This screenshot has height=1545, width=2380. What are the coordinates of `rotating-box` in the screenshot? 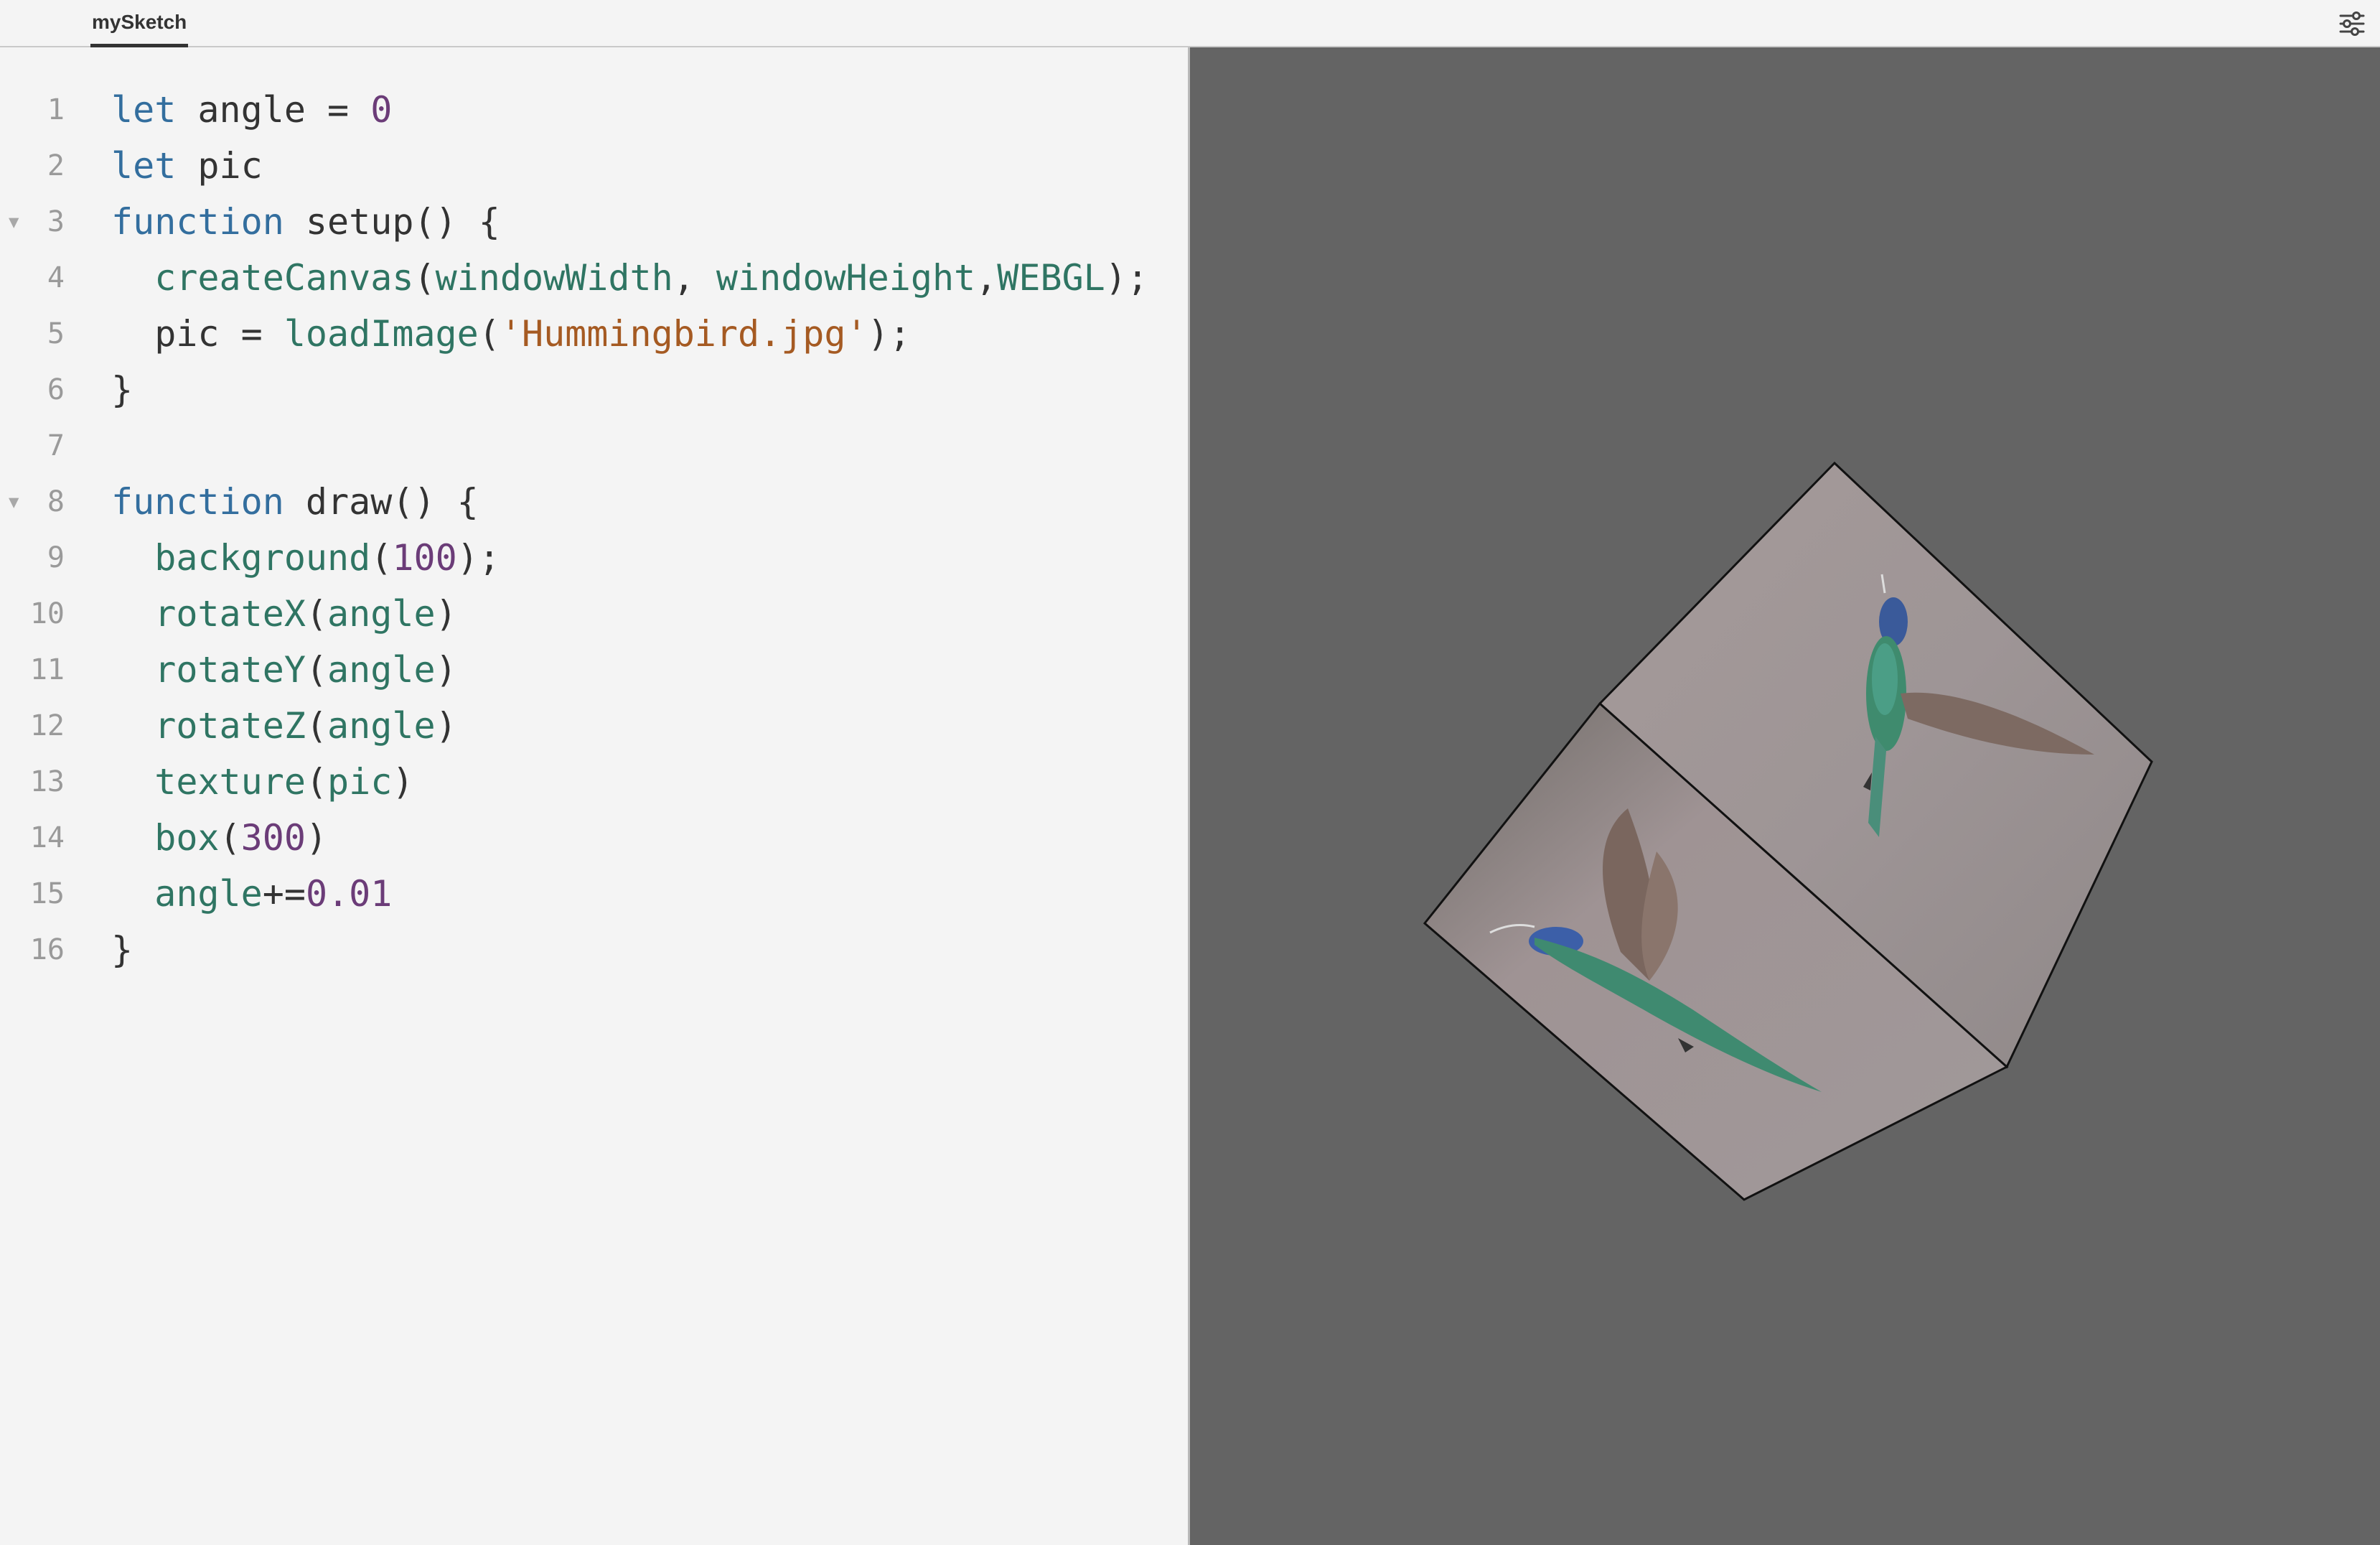 It's located at (1788, 831).